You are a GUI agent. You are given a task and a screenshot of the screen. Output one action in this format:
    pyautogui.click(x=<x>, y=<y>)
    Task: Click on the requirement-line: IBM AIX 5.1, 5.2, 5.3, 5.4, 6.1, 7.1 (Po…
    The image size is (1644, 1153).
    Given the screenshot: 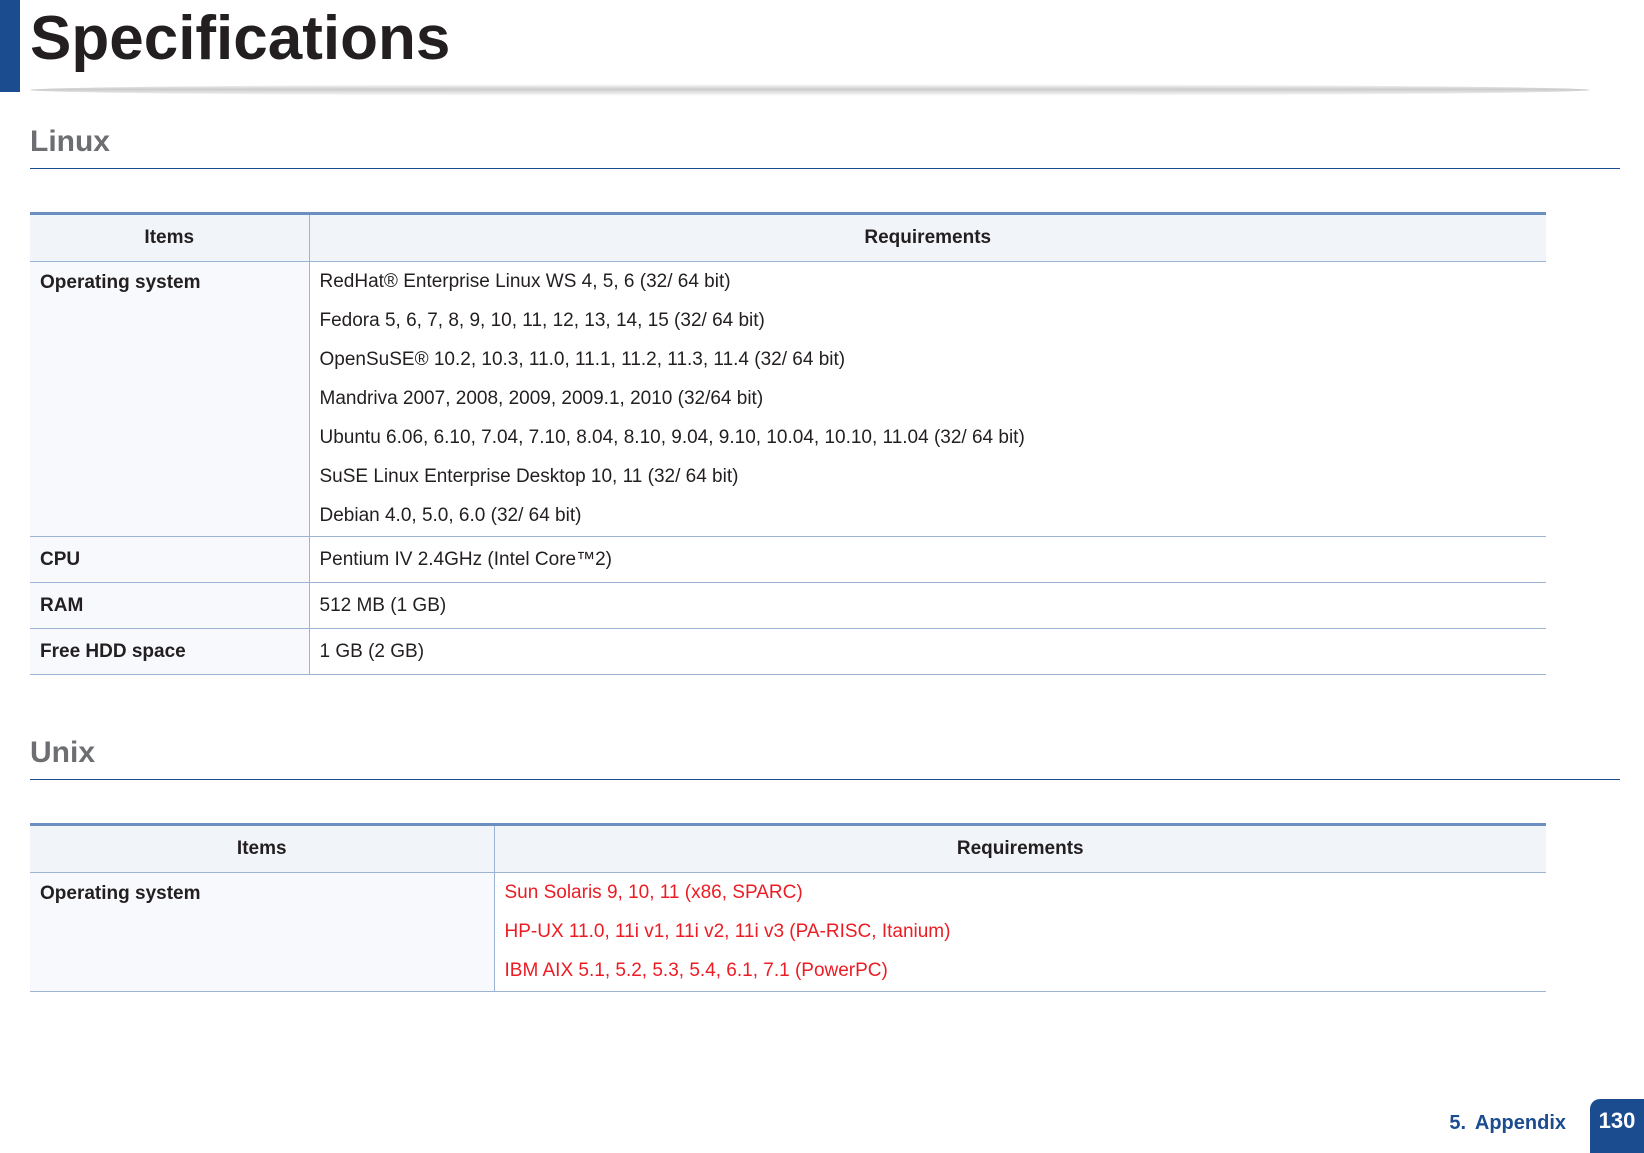 What is the action you would take?
    pyautogui.click(x=696, y=970)
    